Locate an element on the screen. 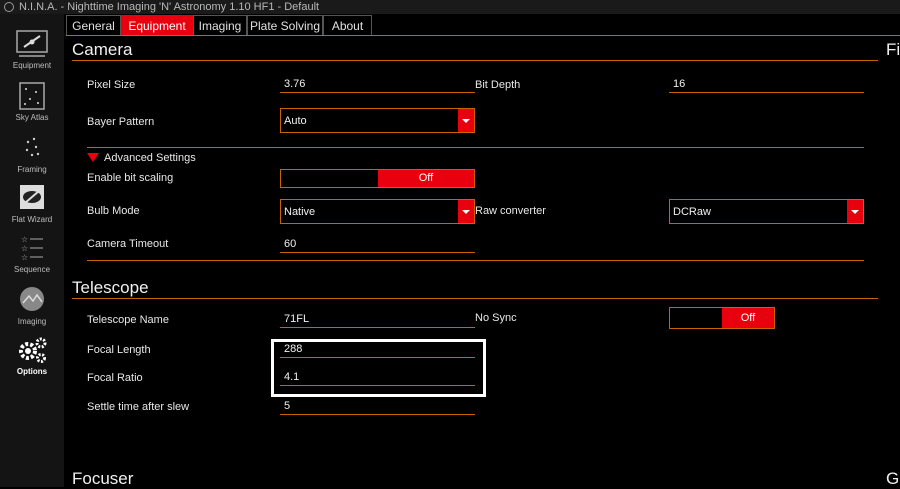  sidebar-item-options: Options is located at coordinates (32, 359).